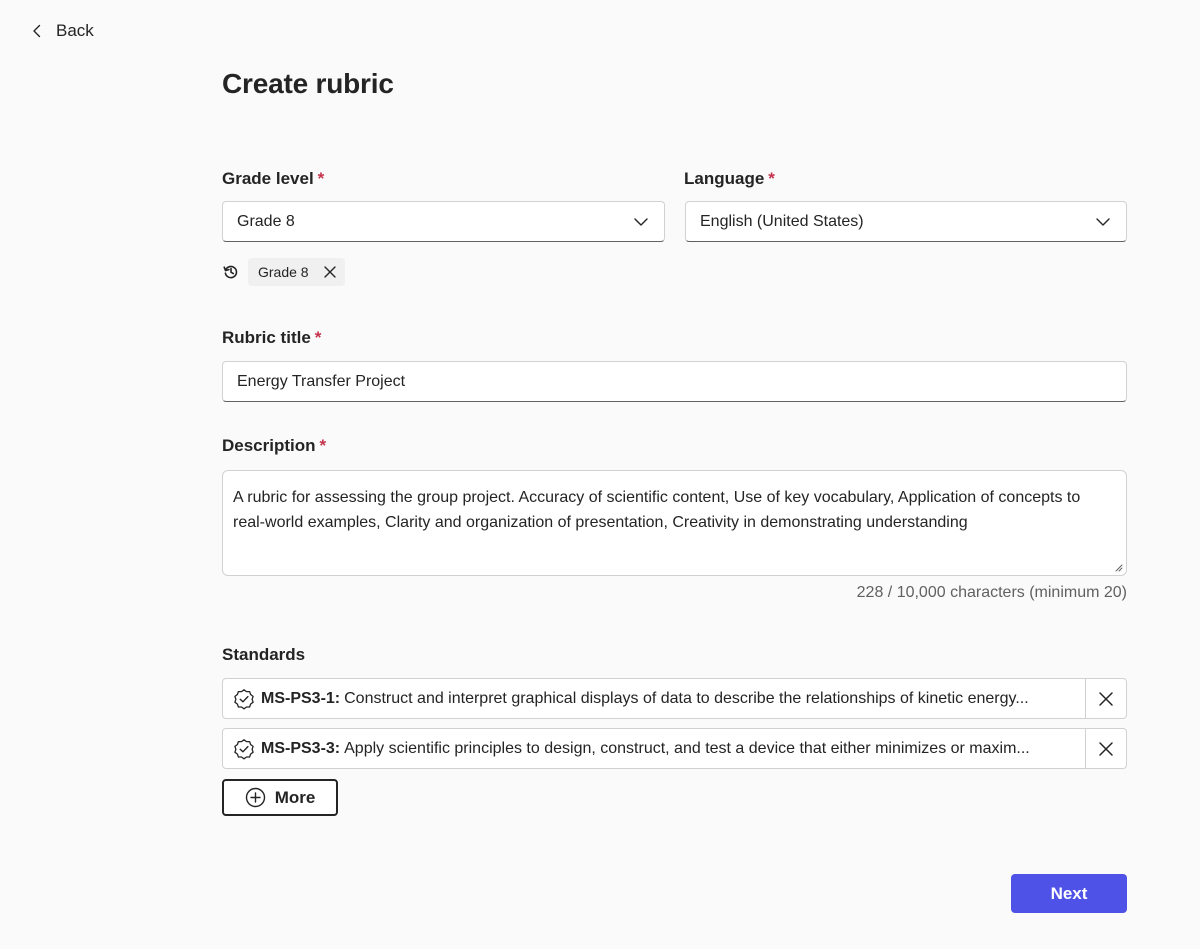  What do you see at coordinates (443, 221) in the screenshot?
I see `grade-level-dropdown: Grade 8` at bounding box center [443, 221].